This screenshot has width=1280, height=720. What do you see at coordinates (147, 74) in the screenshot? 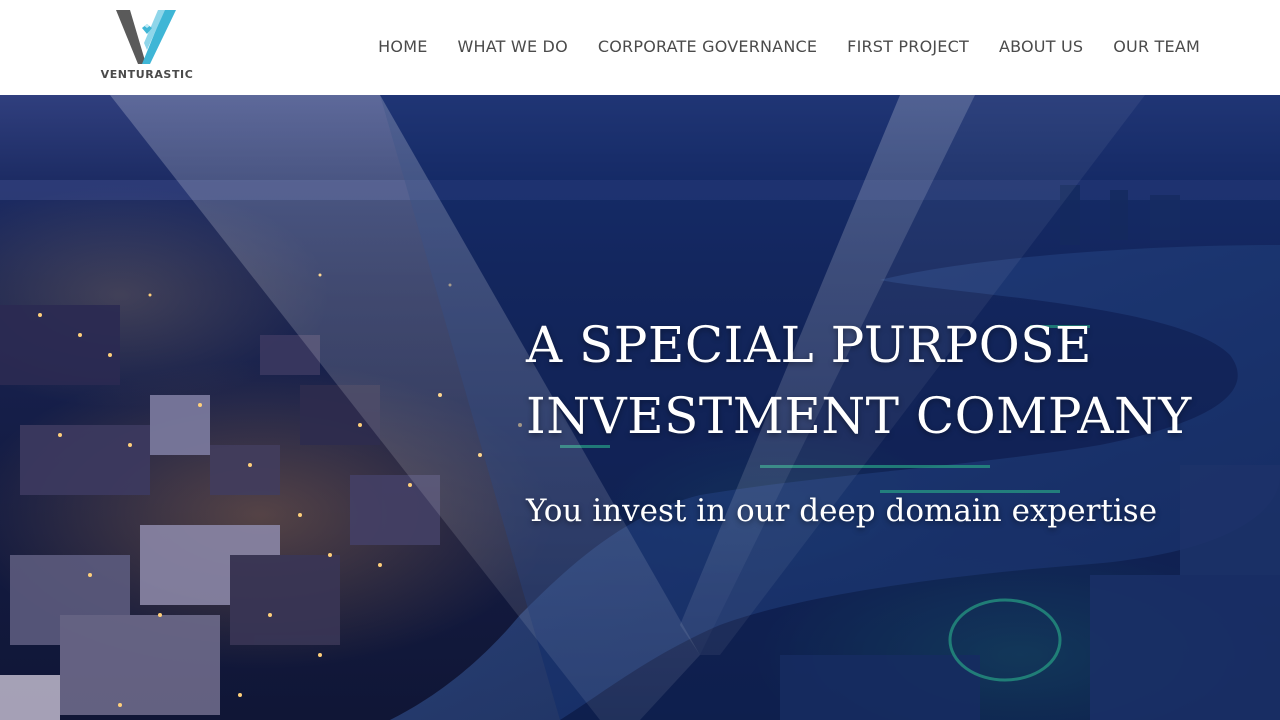
I see `logo-text: VENTURASTIC` at bounding box center [147, 74].